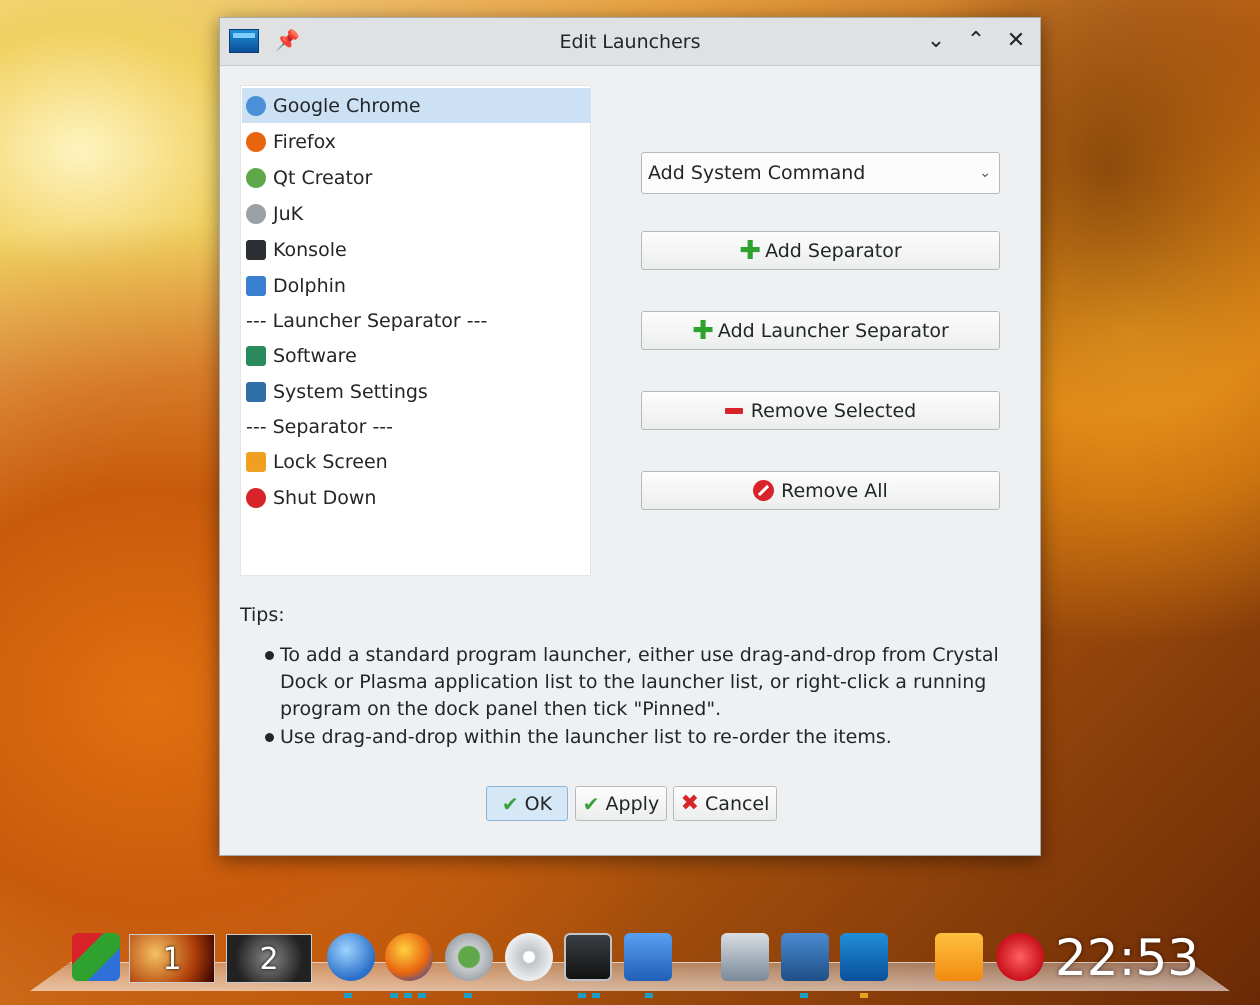 The width and height of the screenshot is (1260, 1005). Describe the element at coordinates (757, 173) in the screenshot. I see `system-command-combo-label: Add System Command` at that location.